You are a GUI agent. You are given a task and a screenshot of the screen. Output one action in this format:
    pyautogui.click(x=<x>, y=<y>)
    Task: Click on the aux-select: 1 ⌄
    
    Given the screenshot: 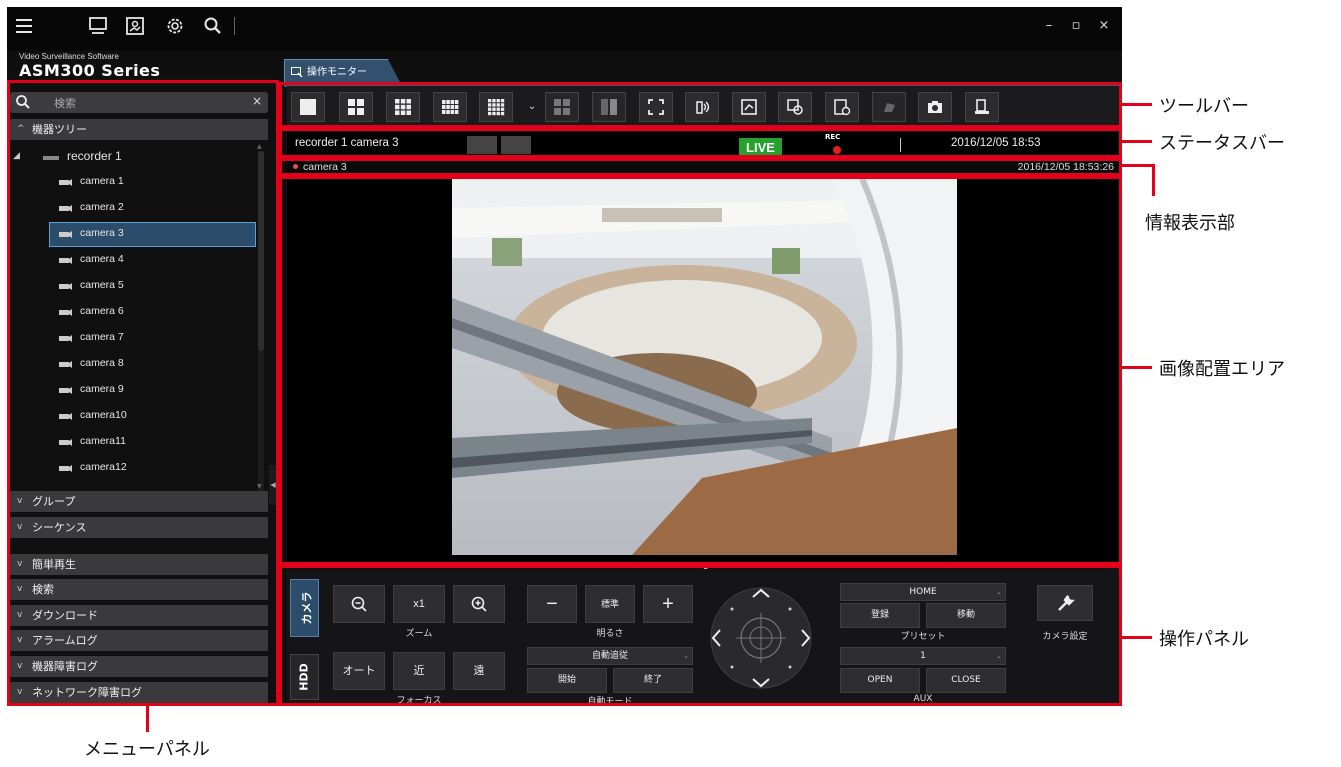 What is the action you would take?
    pyautogui.click(x=923, y=656)
    